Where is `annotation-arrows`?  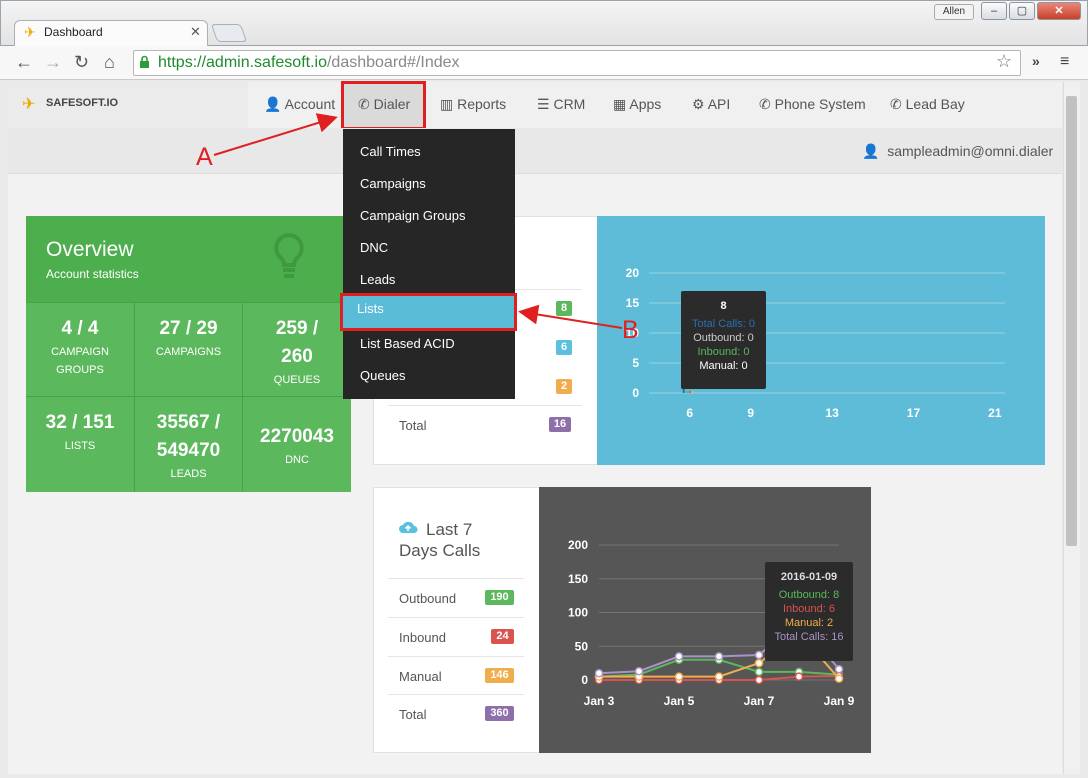
annotation-arrows is located at coordinates (418, 221).